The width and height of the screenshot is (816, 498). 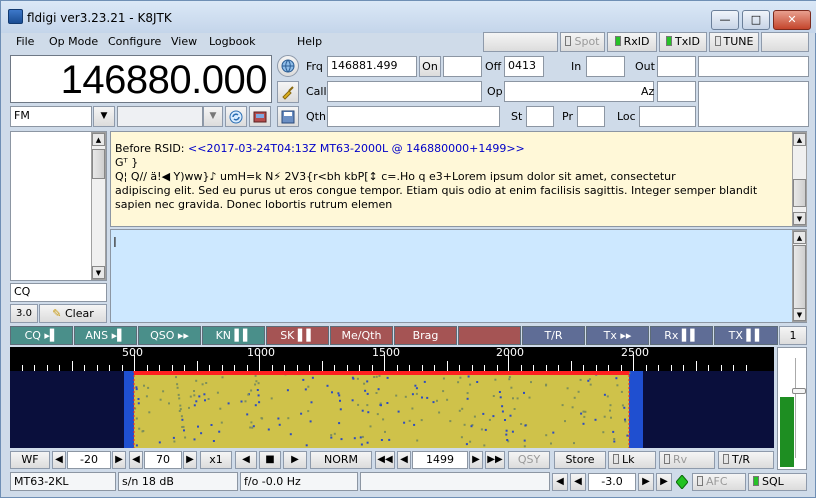 I want to click on cursor-freq-field: 1499, so click(x=440, y=460).